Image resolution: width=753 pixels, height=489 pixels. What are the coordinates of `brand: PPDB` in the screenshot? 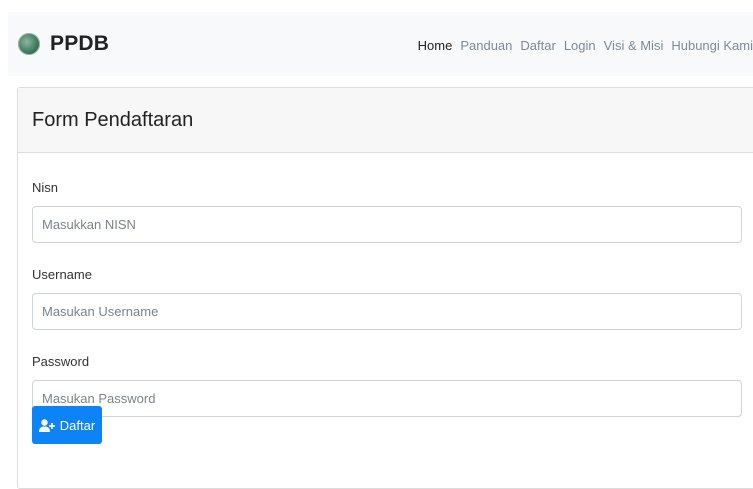 It's located at (63, 44).